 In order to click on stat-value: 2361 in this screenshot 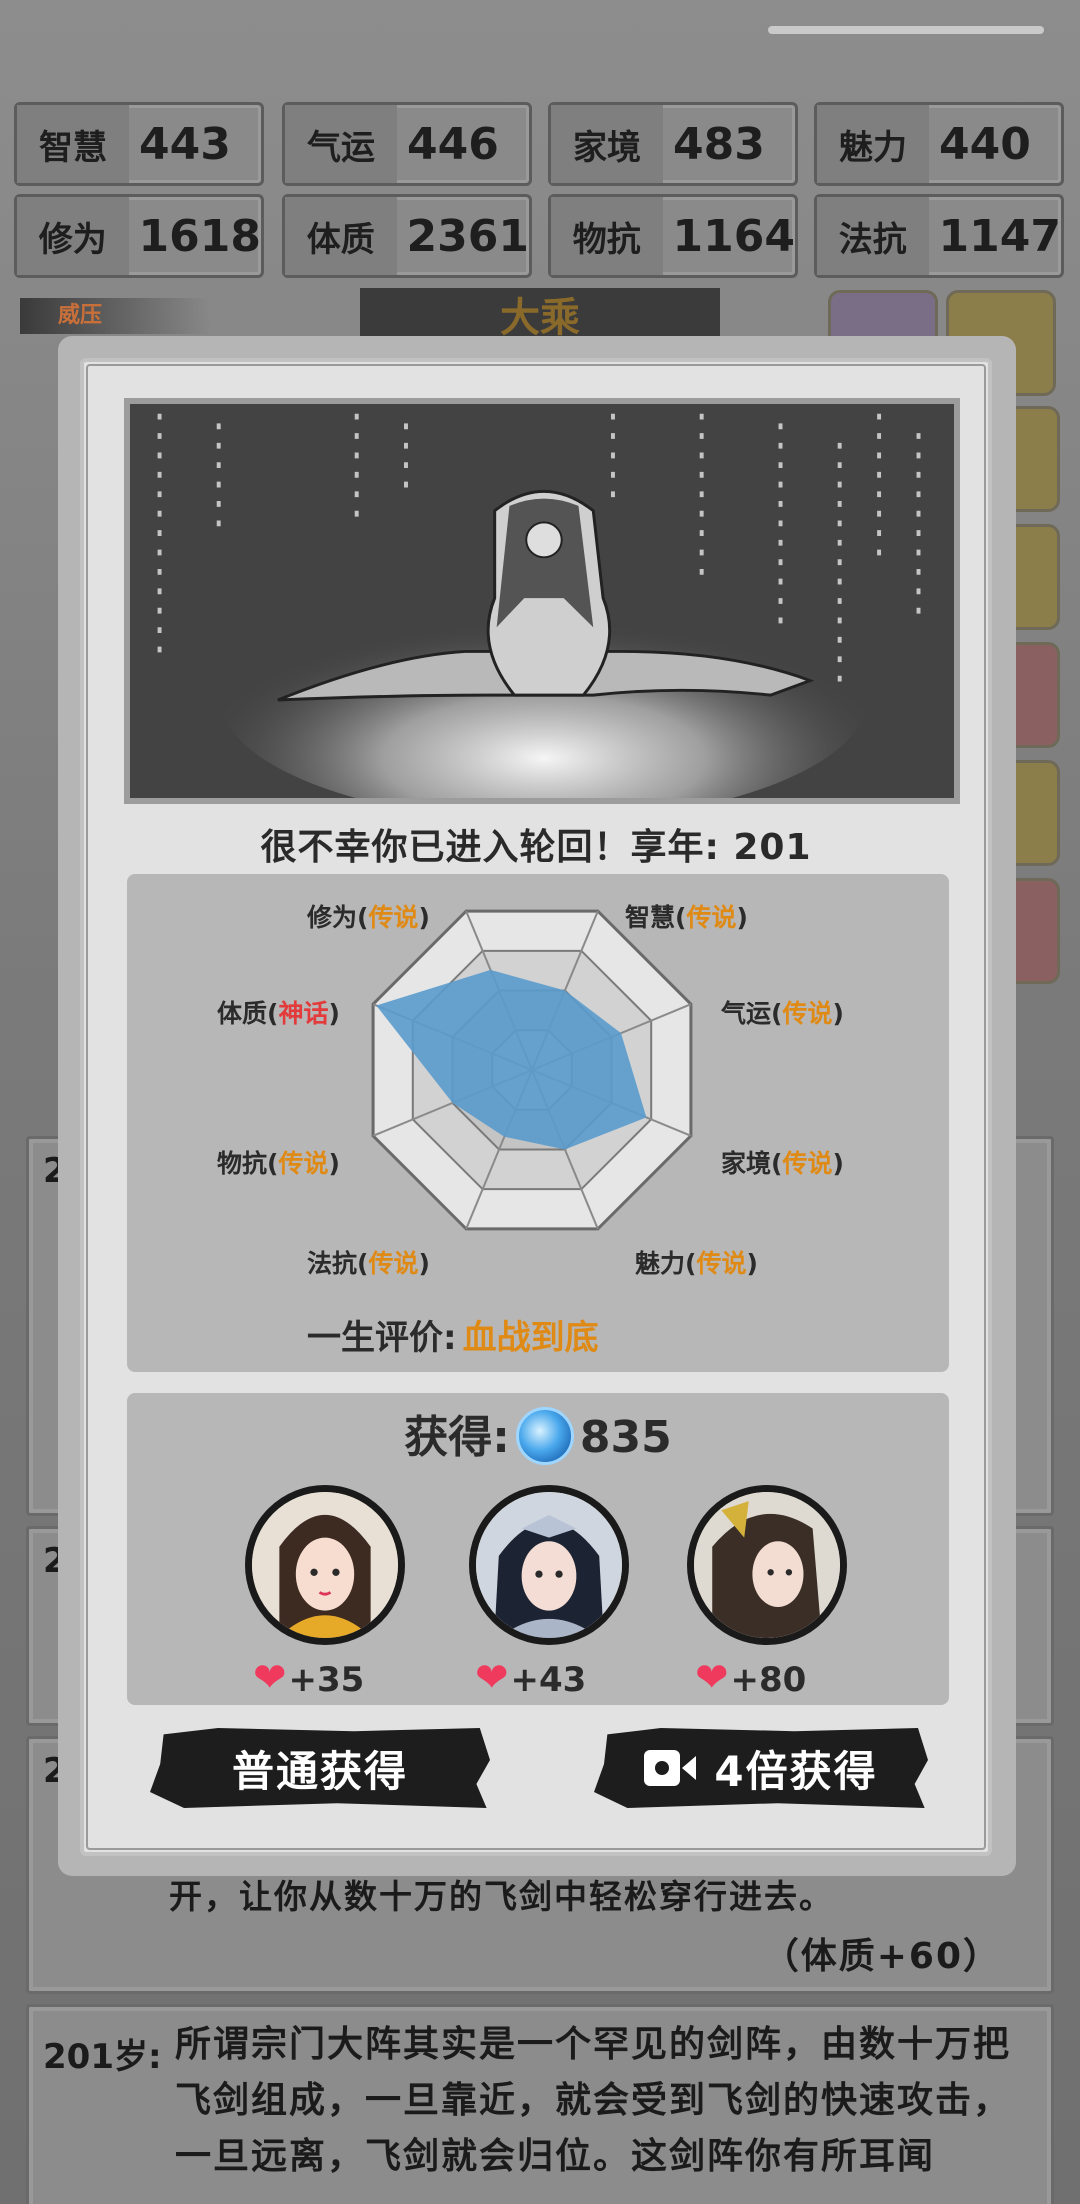, I will do `click(467, 236)`.